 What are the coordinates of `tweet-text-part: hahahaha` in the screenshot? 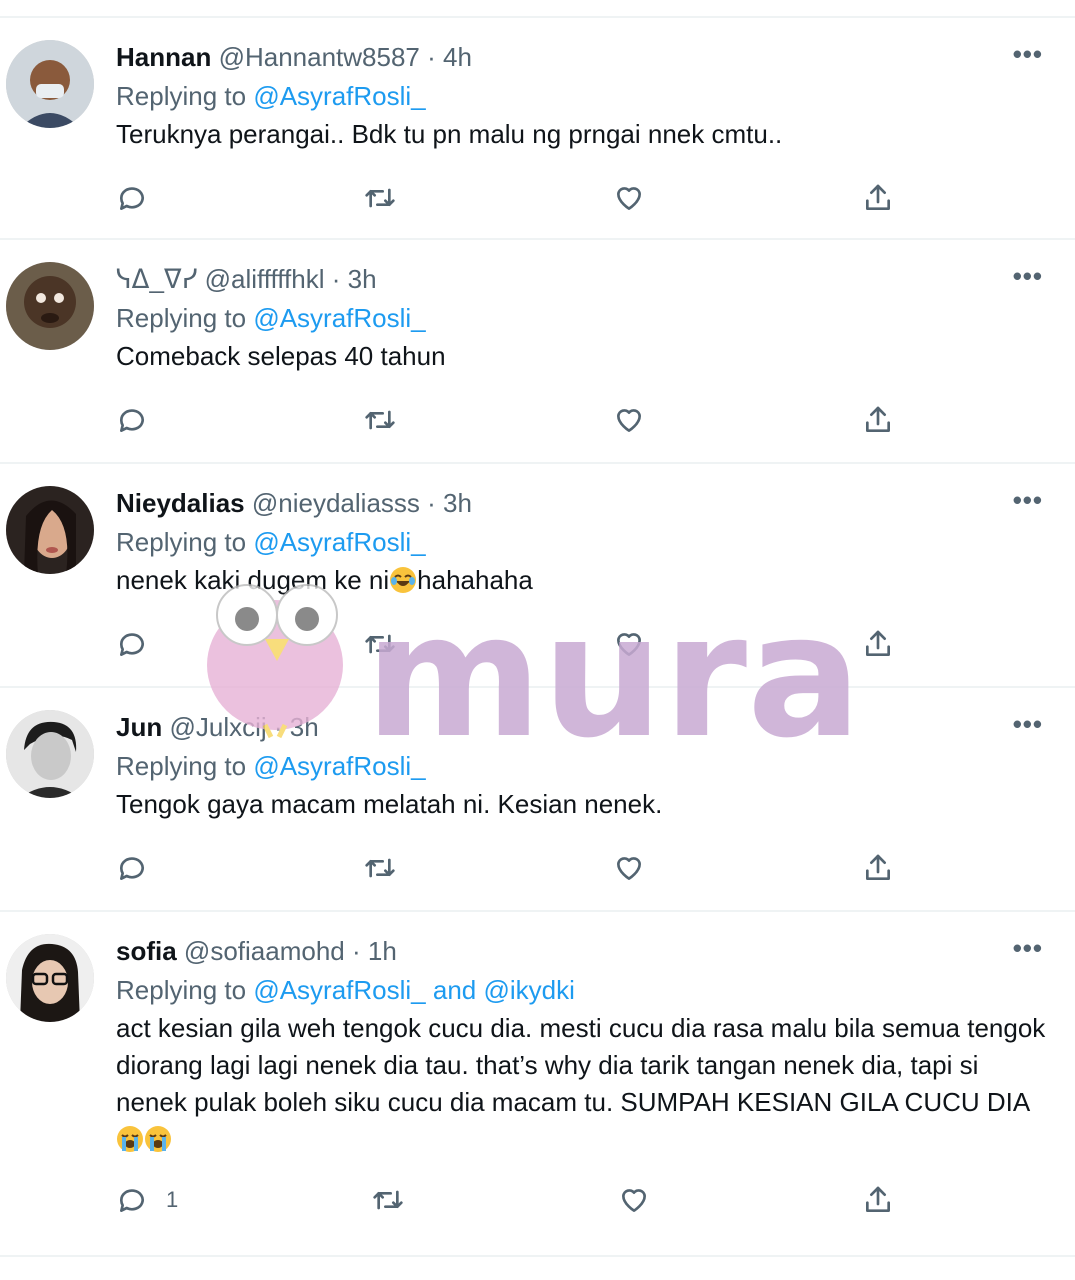 It's located at (475, 580).